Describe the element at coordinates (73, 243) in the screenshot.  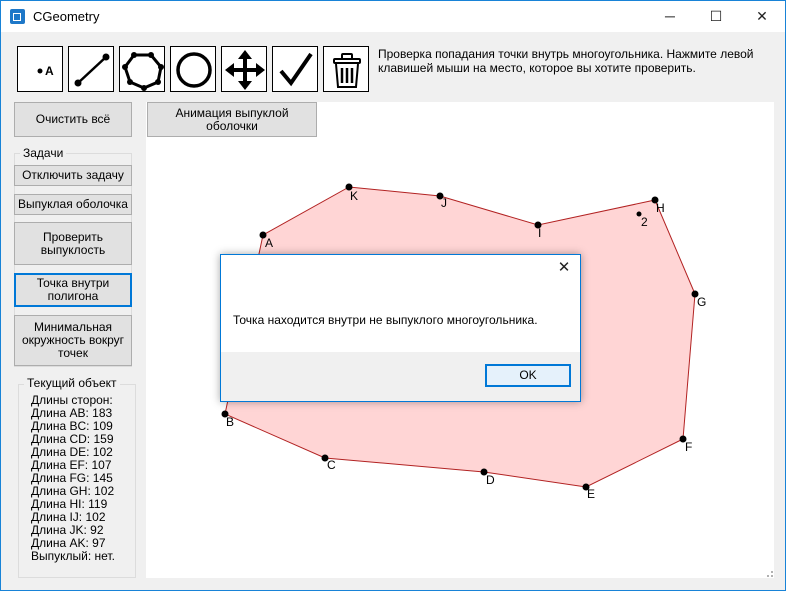
I see `check-convexity-button: Проверить выпуклость` at that location.